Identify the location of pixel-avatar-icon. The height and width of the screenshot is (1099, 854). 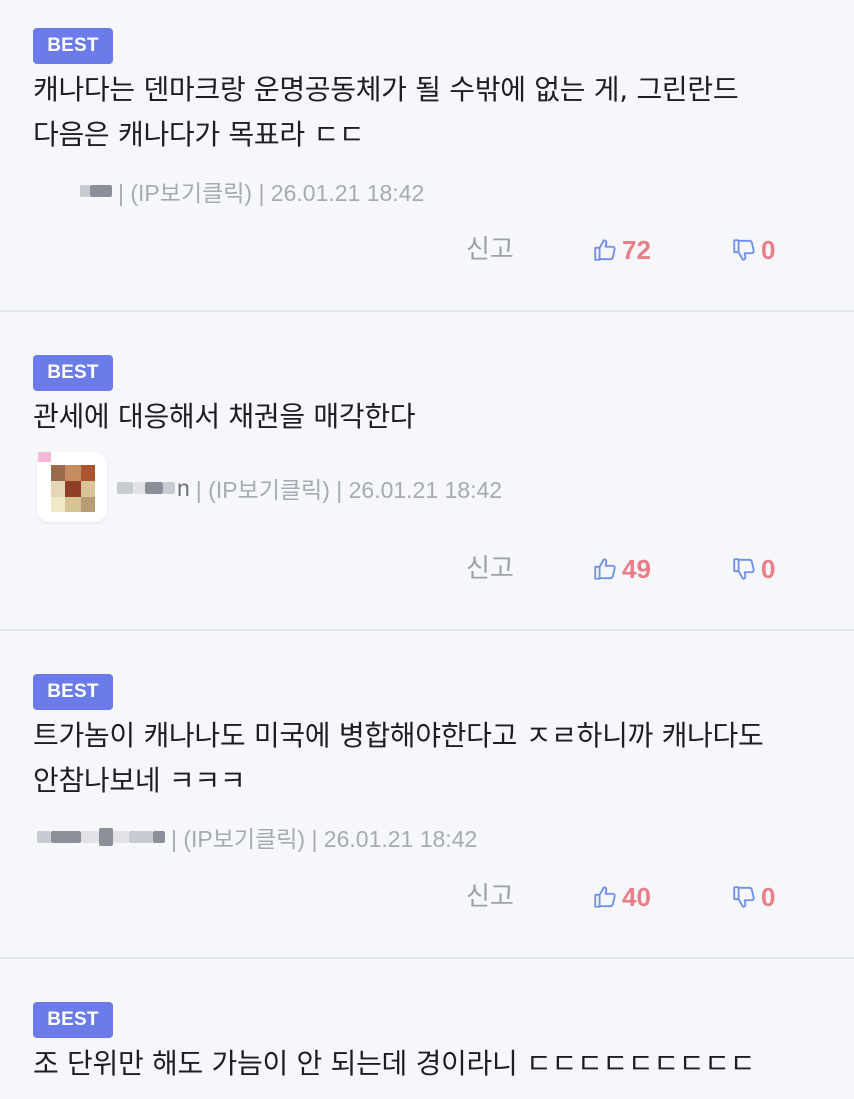
(66, 482).